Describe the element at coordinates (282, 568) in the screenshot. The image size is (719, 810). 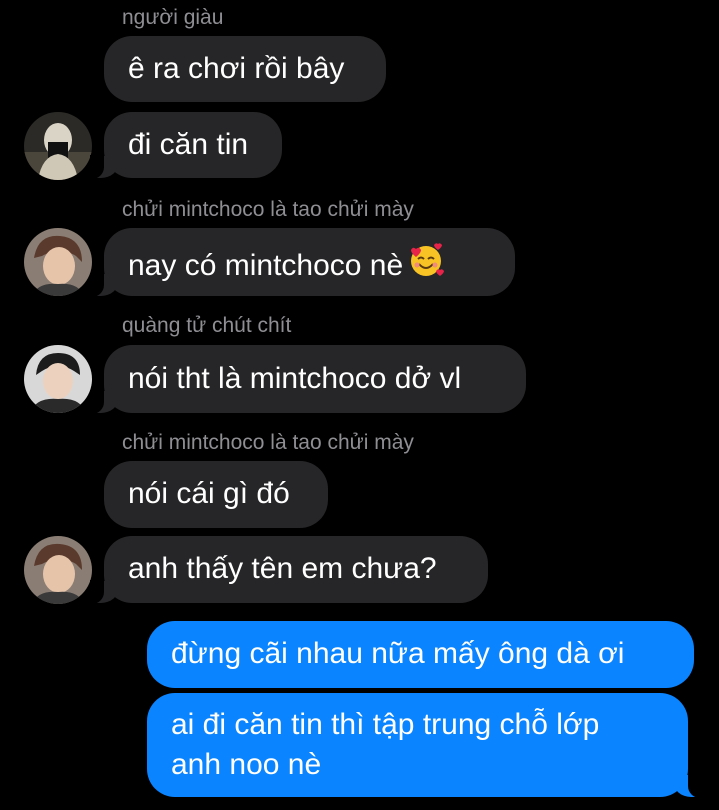
I see `message-text: anh thấy tên em chưa?` at that location.